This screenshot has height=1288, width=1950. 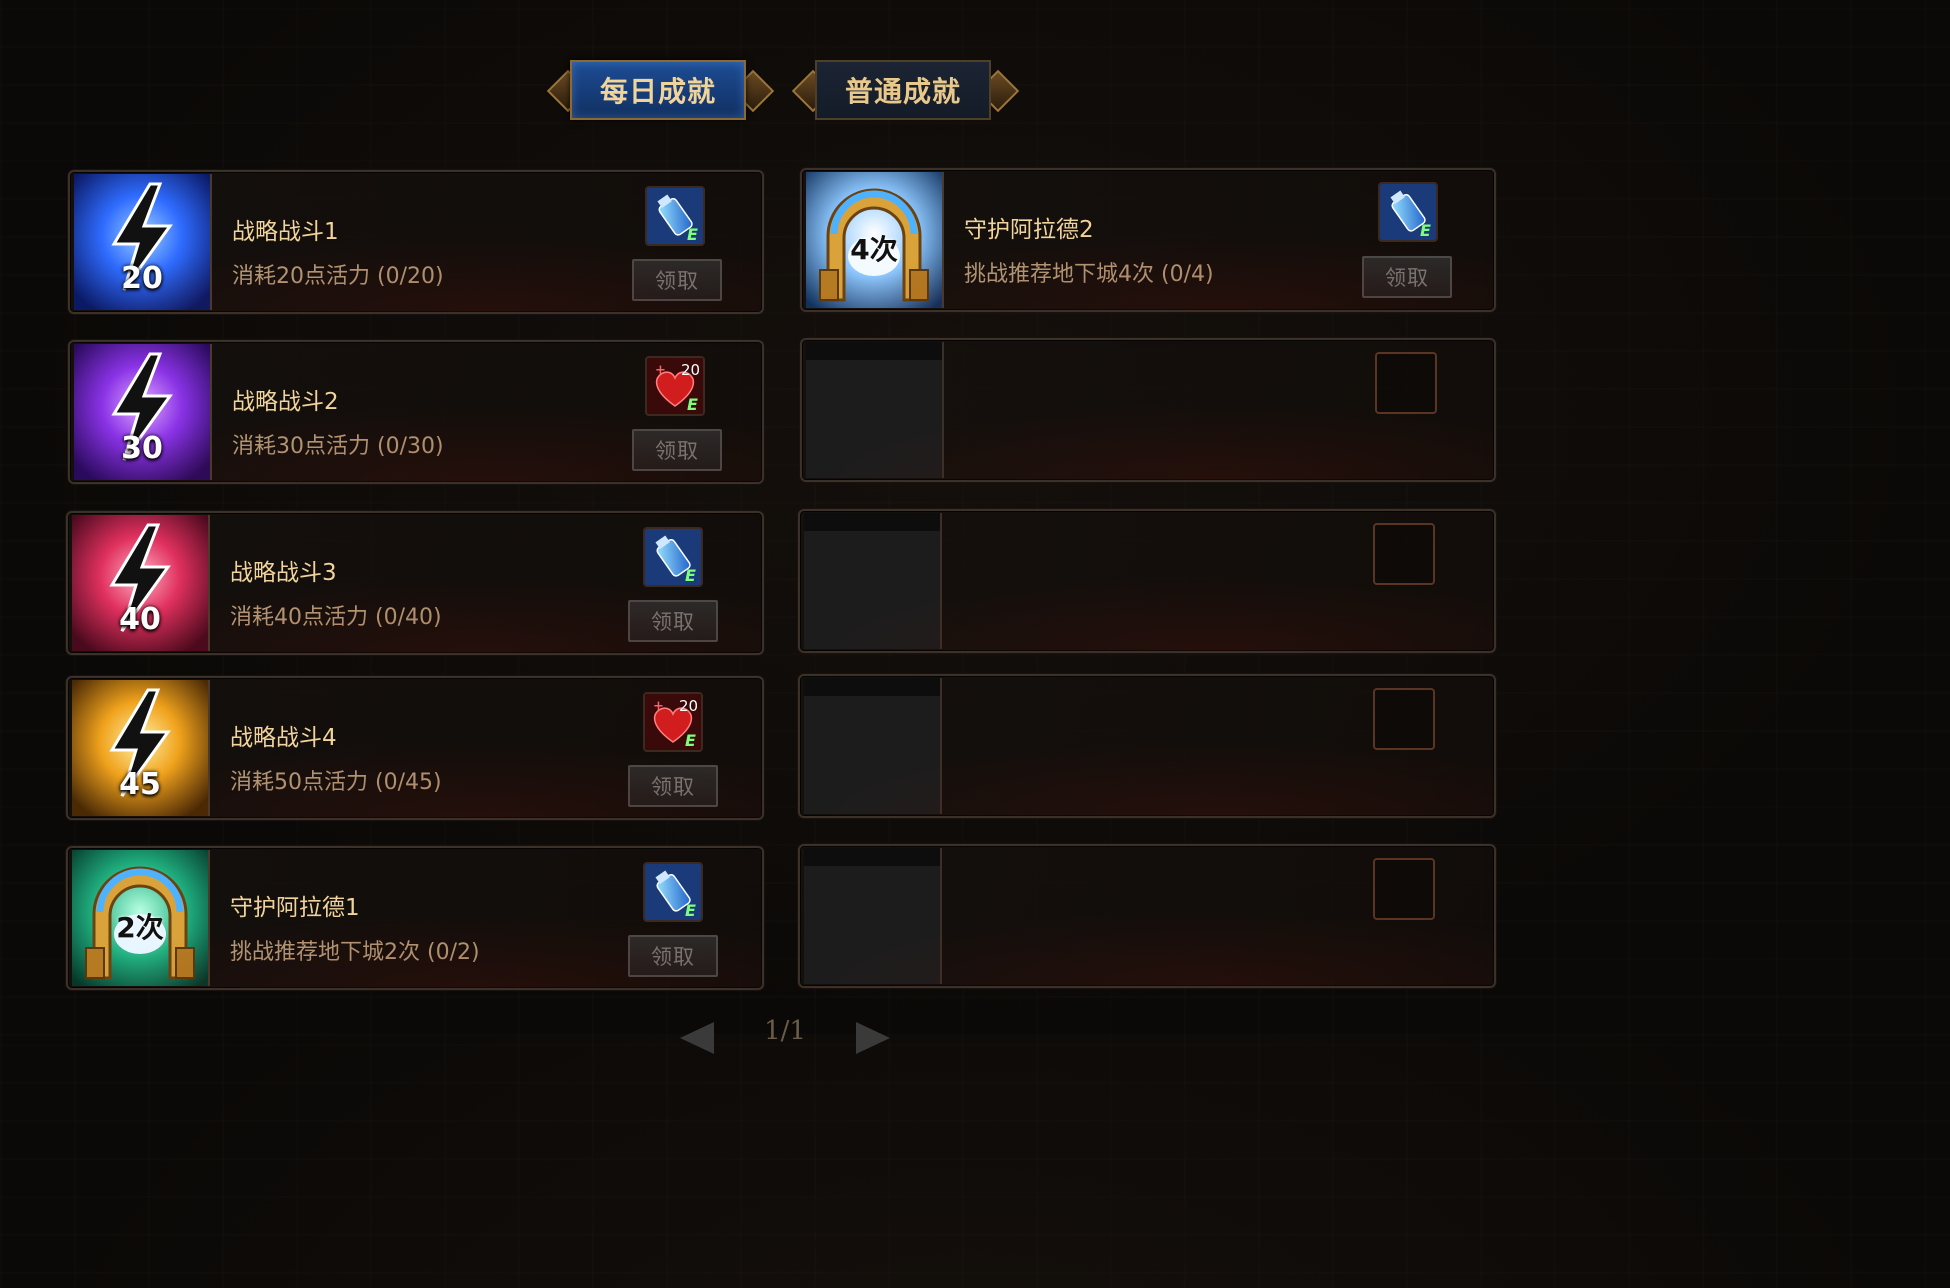 I want to click on achievement-title: 战略战斗4, so click(x=283, y=738).